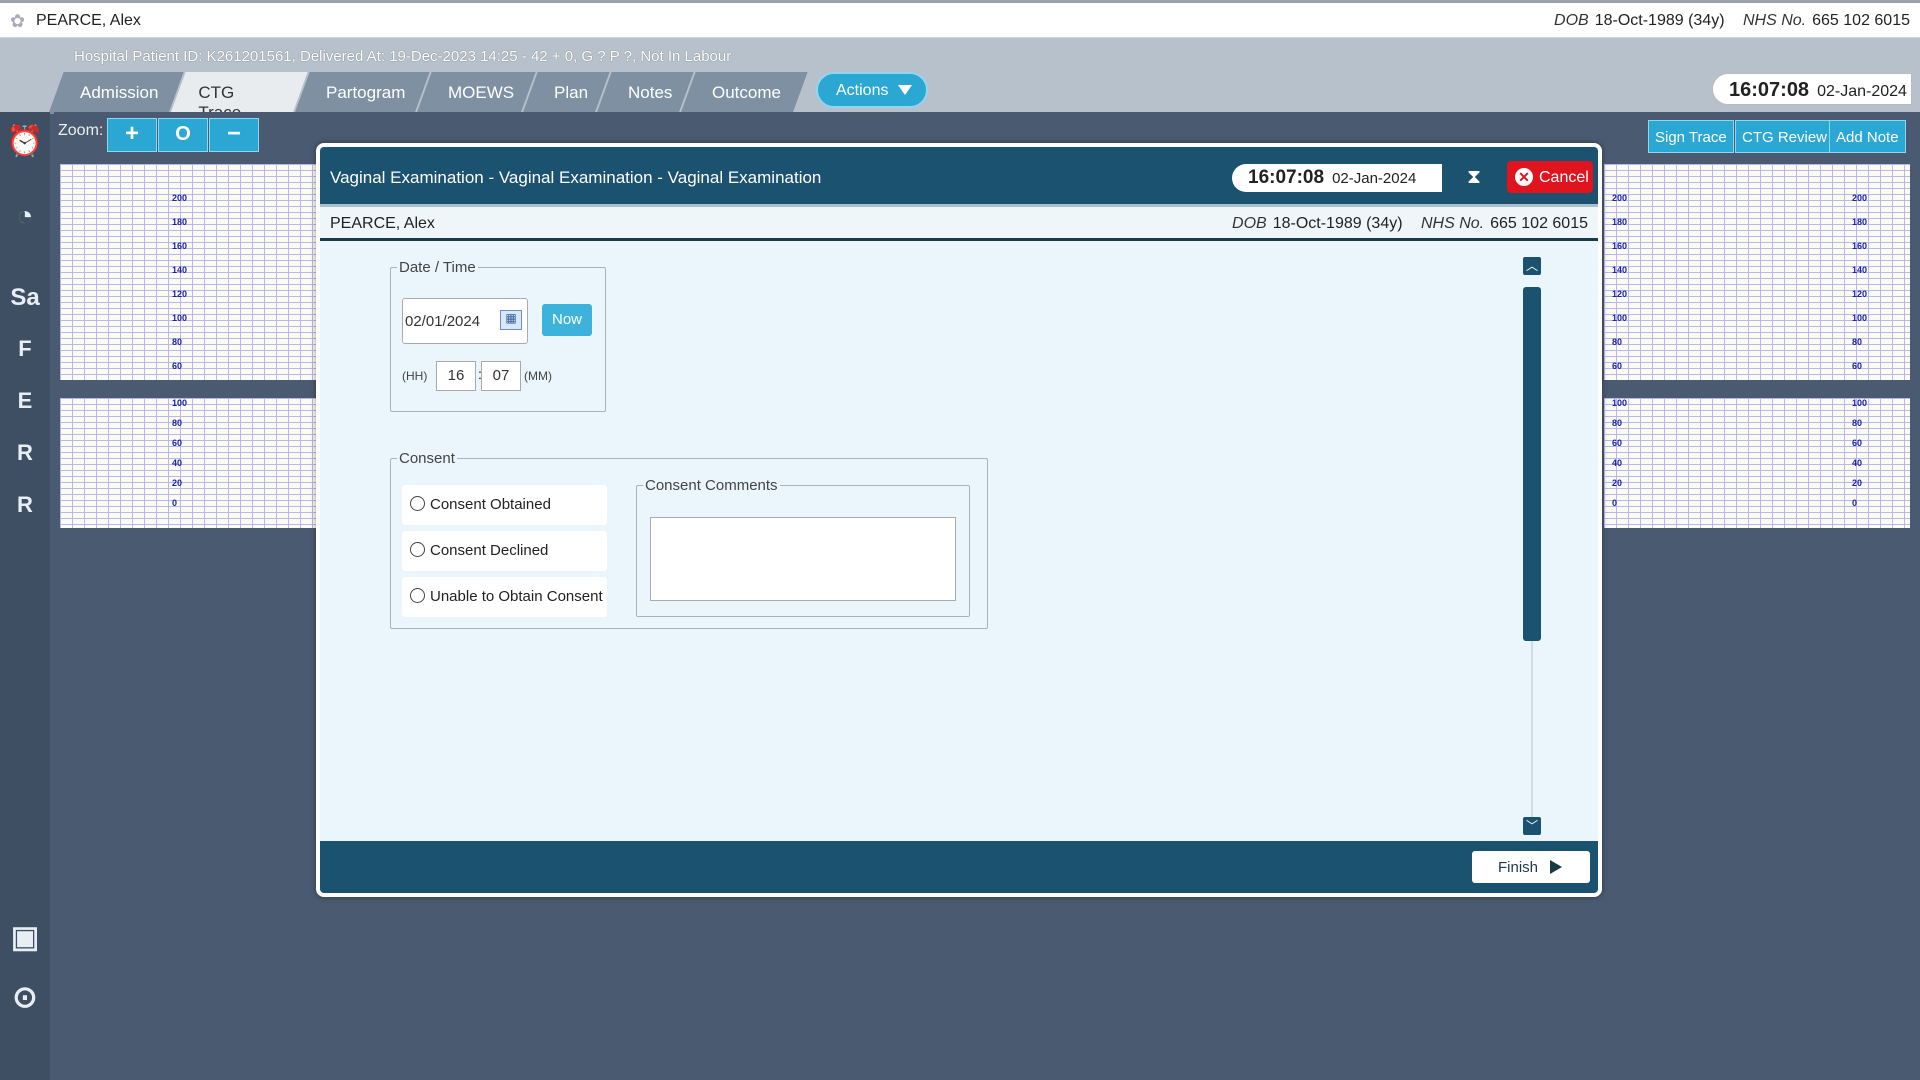  I want to click on consent-declined-radio: Consent Declined, so click(504, 551).